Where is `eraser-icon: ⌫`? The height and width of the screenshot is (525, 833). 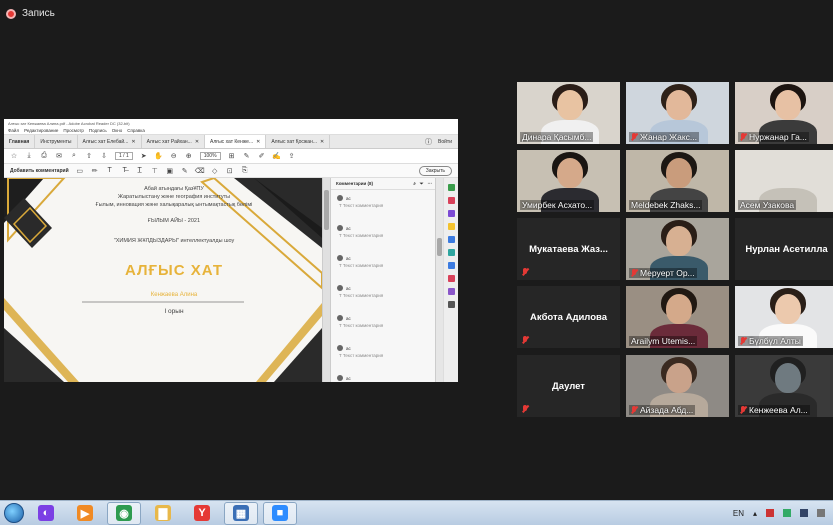 eraser-icon: ⌫ is located at coordinates (200, 171).